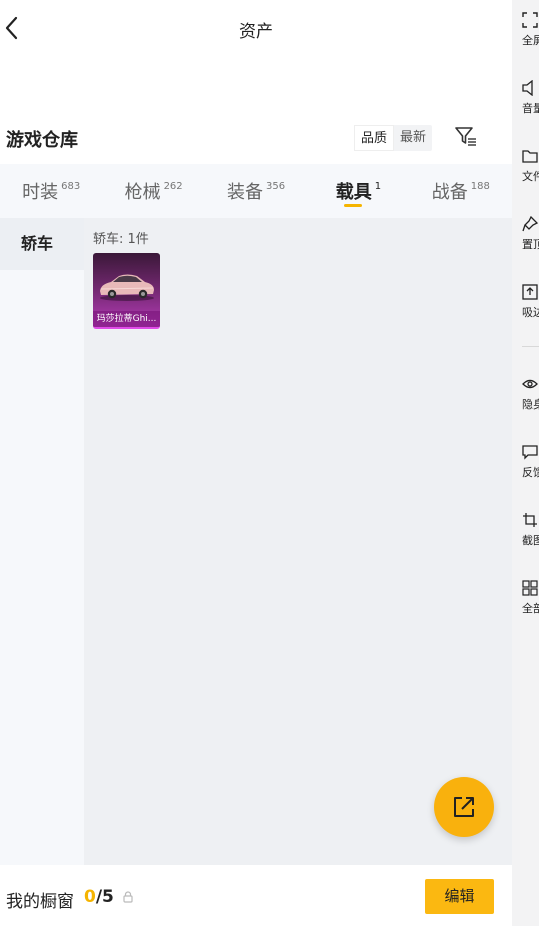 The height and width of the screenshot is (926, 539). What do you see at coordinates (530, 224) in the screenshot?
I see `pin-icon` at bounding box center [530, 224].